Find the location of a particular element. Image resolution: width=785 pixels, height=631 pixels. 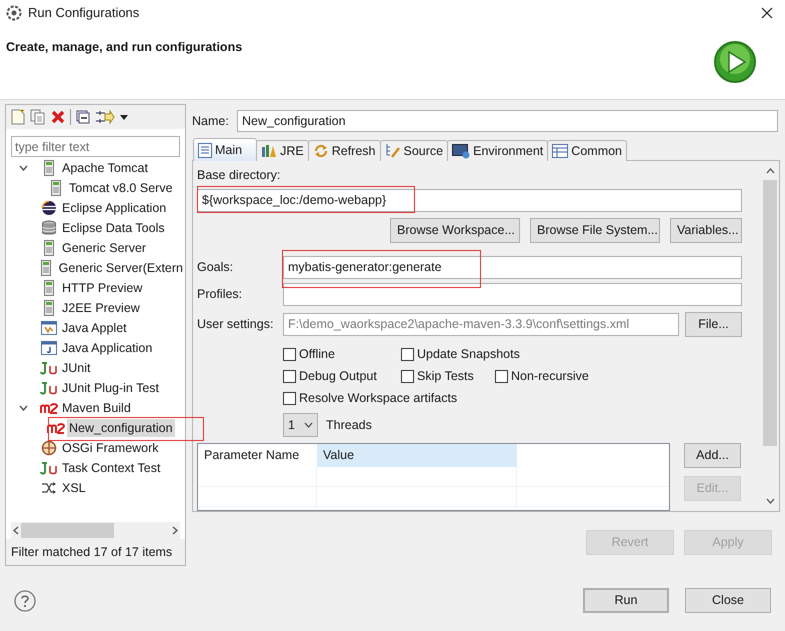

header-title: Create, manage, and run configurations is located at coordinates (124, 47).